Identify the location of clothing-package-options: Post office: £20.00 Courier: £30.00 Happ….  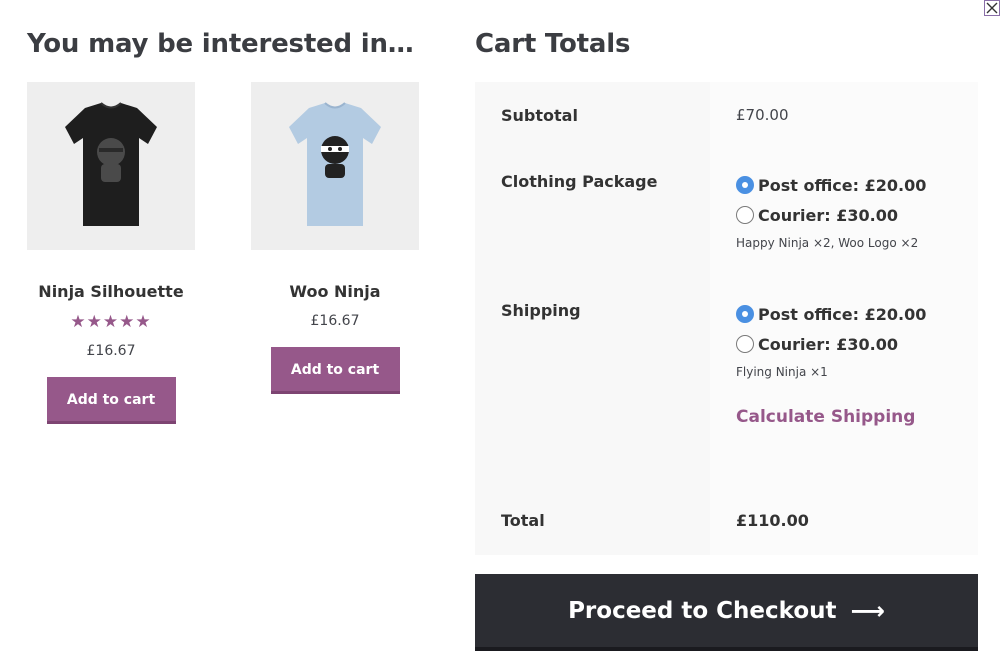
(844, 212).